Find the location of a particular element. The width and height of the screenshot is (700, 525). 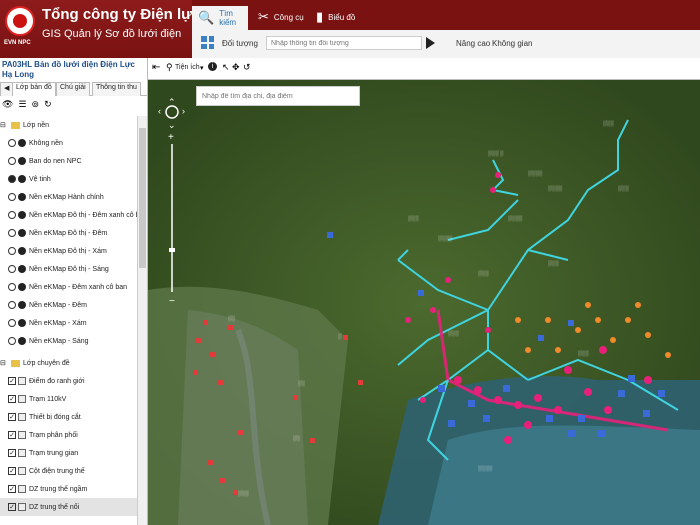

topic-layer-item: ✓ Trạm 110kV is located at coordinates (37, 399).